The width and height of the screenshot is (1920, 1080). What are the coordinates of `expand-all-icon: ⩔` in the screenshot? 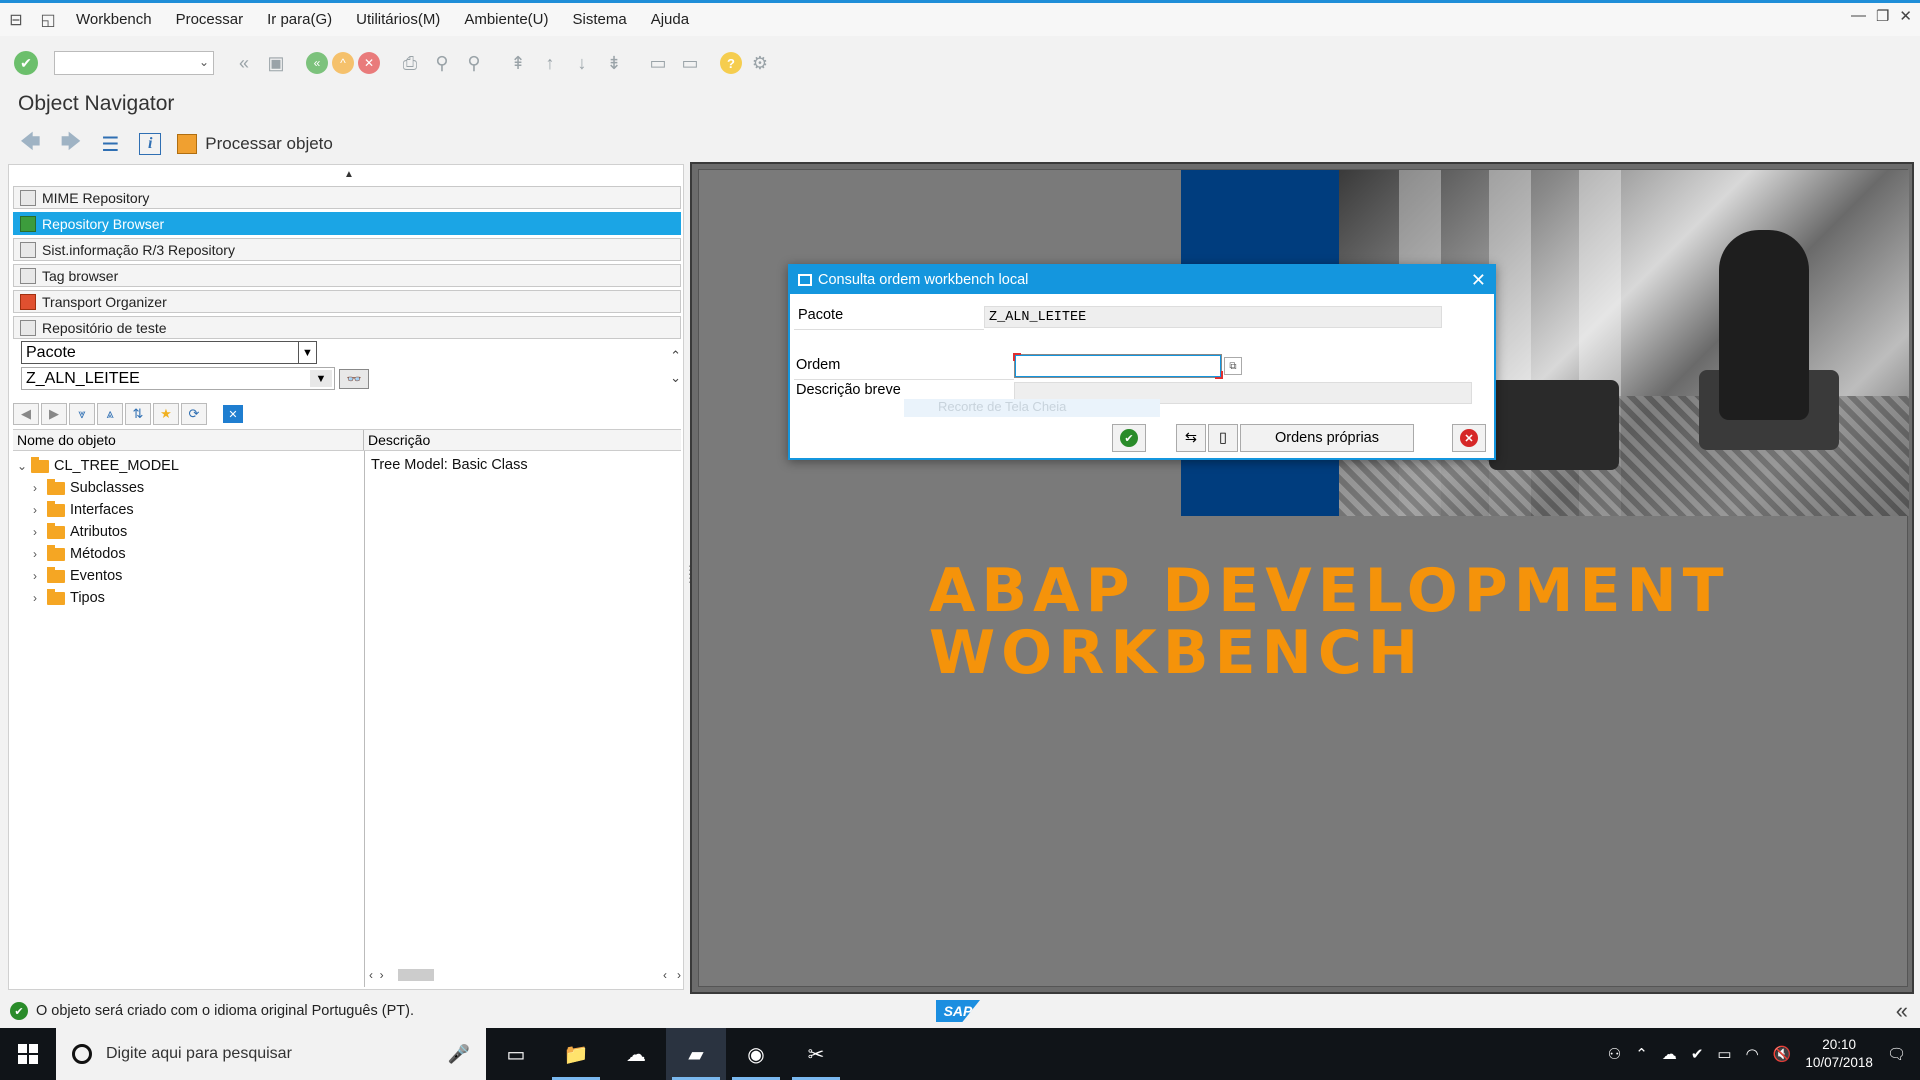 It's located at (82, 414).